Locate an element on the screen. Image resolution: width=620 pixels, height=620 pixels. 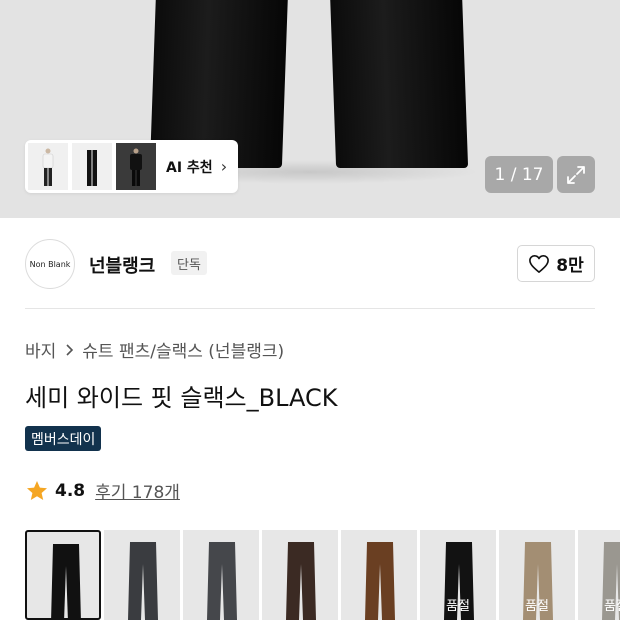
brand-logo: Non Blank is located at coordinates (50, 264).